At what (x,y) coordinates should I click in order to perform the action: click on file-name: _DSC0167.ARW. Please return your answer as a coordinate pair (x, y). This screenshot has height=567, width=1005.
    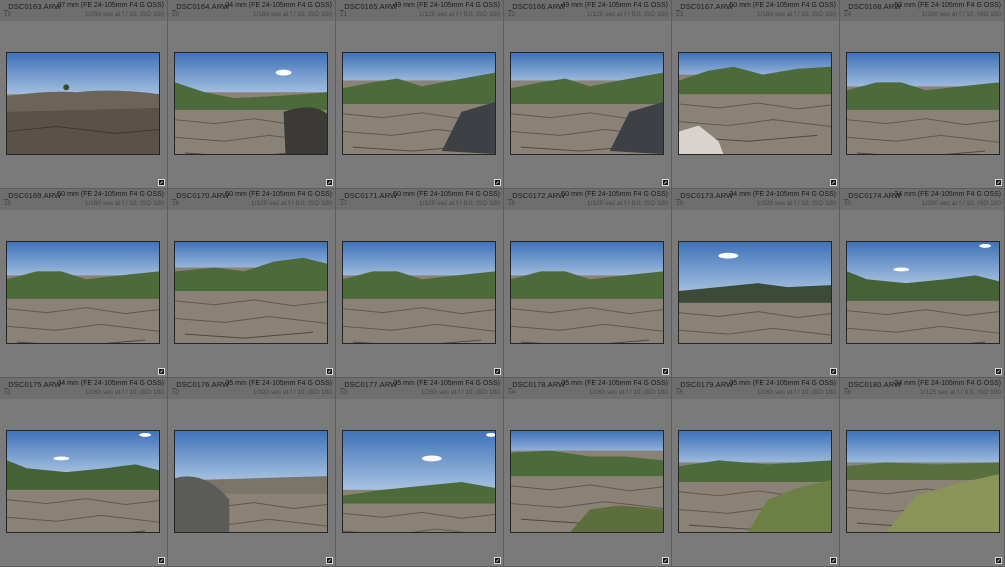
    Looking at the image, I should click on (705, 6).